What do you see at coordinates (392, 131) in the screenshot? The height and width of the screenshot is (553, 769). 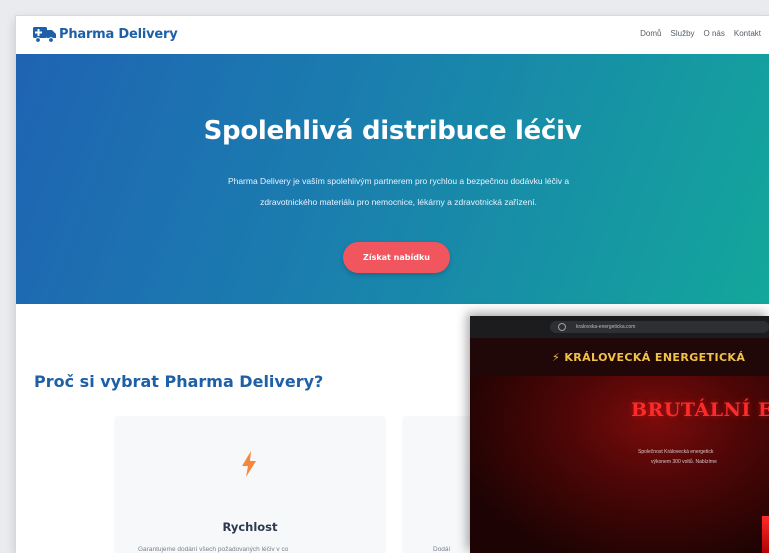 I see `hero-title: Spolehlivá distribuce léčiv` at bounding box center [392, 131].